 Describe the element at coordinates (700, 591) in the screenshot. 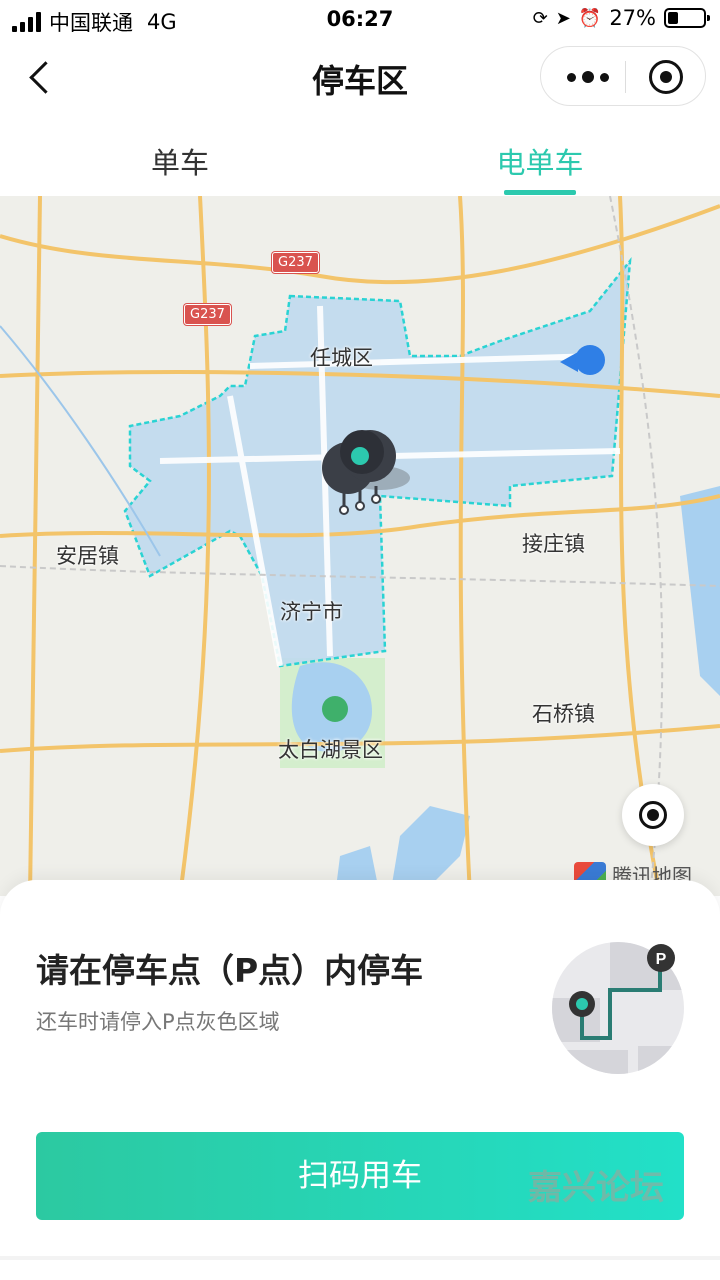

I see `river-east` at that location.